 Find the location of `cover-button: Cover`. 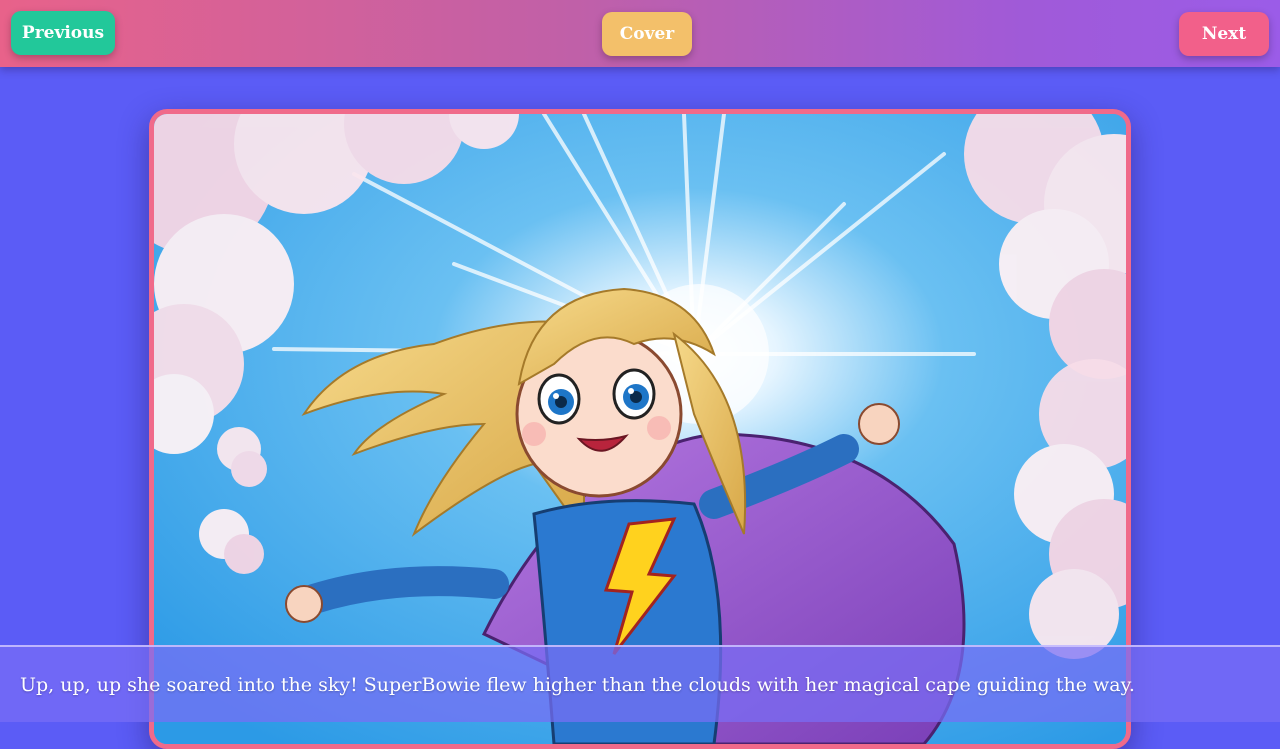

cover-button: Cover is located at coordinates (647, 34).